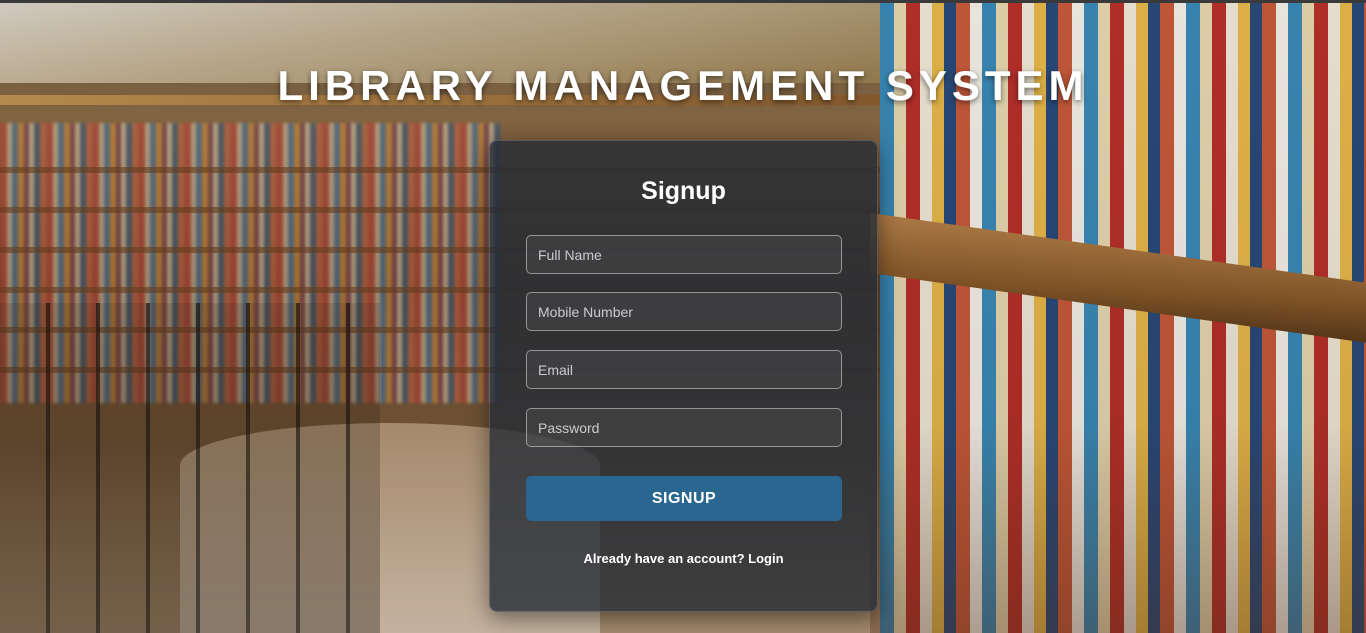  What do you see at coordinates (684, 311) in the screenshot?
I see `mobile-number-input` at bounding box center [684, 311].